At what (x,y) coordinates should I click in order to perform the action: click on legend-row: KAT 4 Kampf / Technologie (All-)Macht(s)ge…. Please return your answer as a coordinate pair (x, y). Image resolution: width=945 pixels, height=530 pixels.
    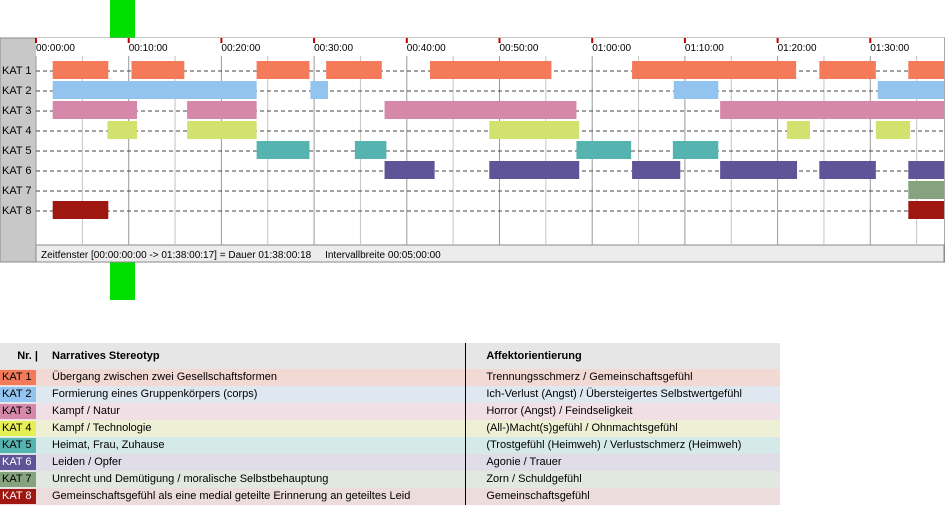
    Looking at the image, I should click on (390, 428).